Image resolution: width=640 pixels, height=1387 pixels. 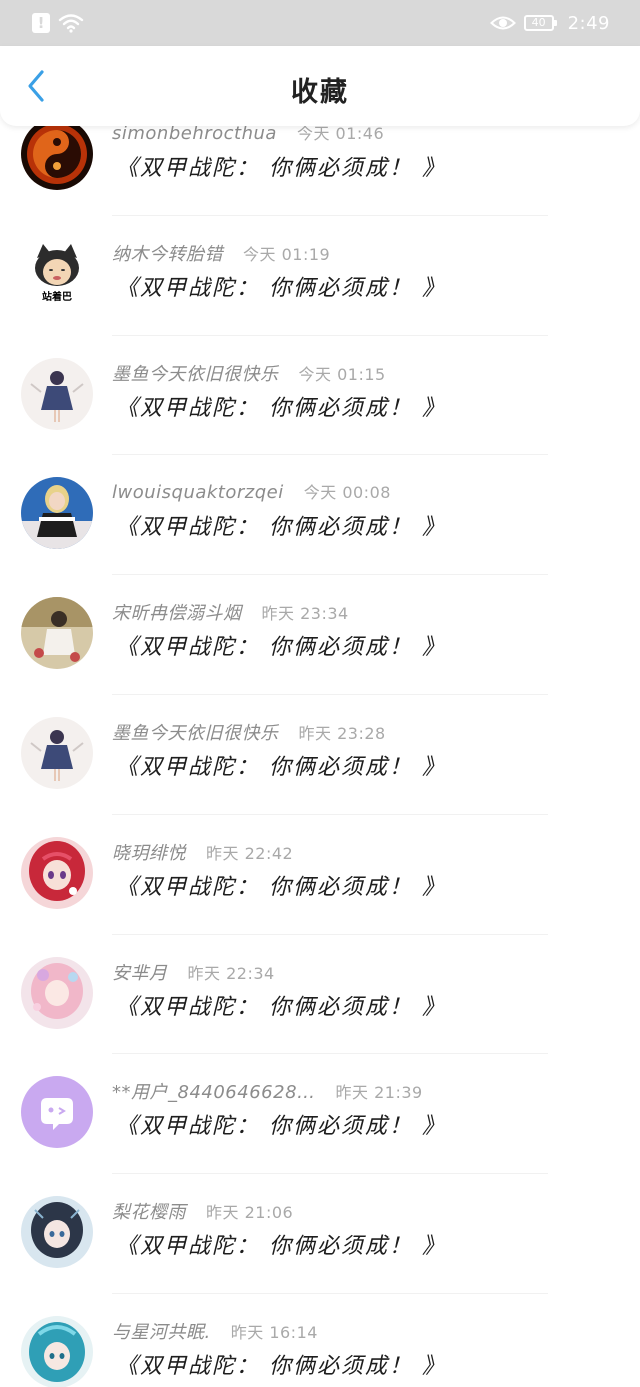 I want to click on timestamp: 昨天 21:06, so click(x=250, y=1213).